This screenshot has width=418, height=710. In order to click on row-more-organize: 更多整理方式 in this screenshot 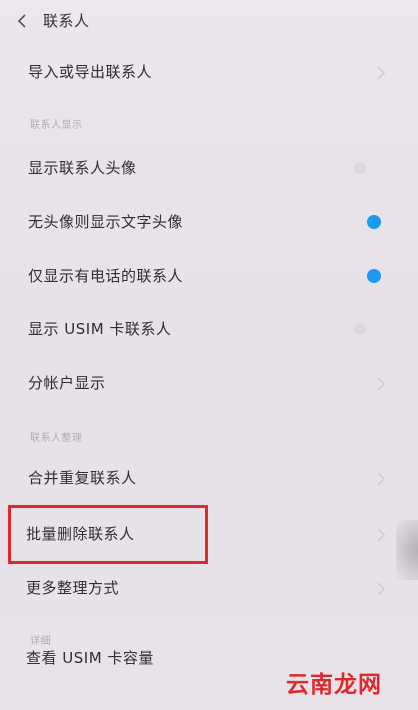, I will do `click(209, 588)`.